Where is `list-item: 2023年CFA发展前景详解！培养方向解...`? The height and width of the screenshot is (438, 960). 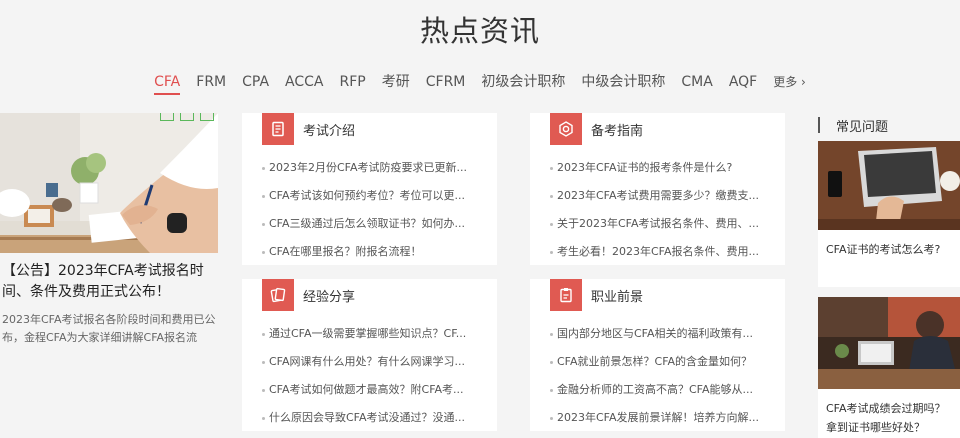
list-item: 2023年CFA发展前景详解！培养方向解... is located at coordinates (657, 418).